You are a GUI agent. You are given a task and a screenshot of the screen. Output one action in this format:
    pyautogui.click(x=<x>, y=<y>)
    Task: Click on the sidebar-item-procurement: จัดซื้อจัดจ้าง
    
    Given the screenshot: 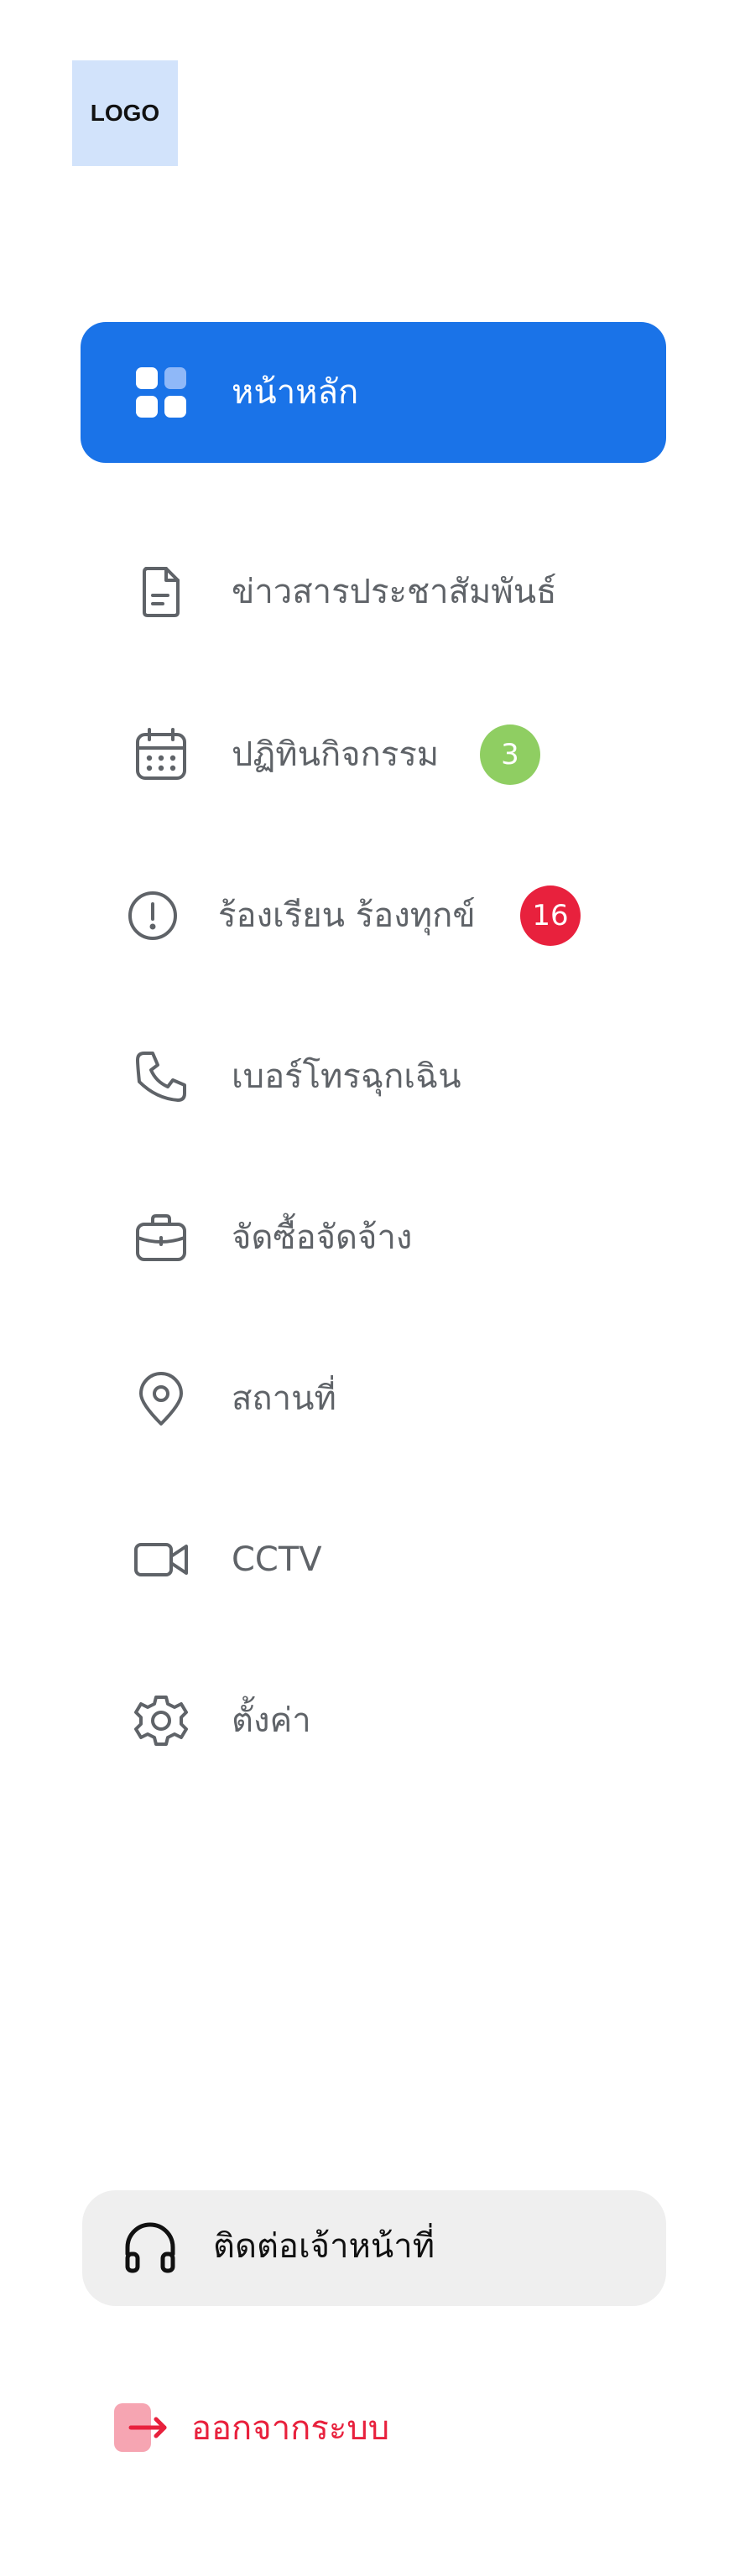 What is the action you would take?
    pyautogui.click(x=374, y=1237)
    